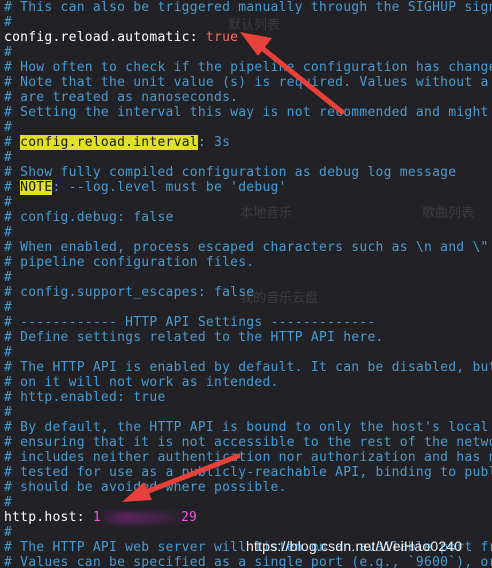 The height and width of the screenshot is (568, 492). What do you see at coordinates (354, 546) in the screenshot?
I see `watermark-text: https://blog.csdn.net/WeiHao0240` at bounding box center [354, 546].